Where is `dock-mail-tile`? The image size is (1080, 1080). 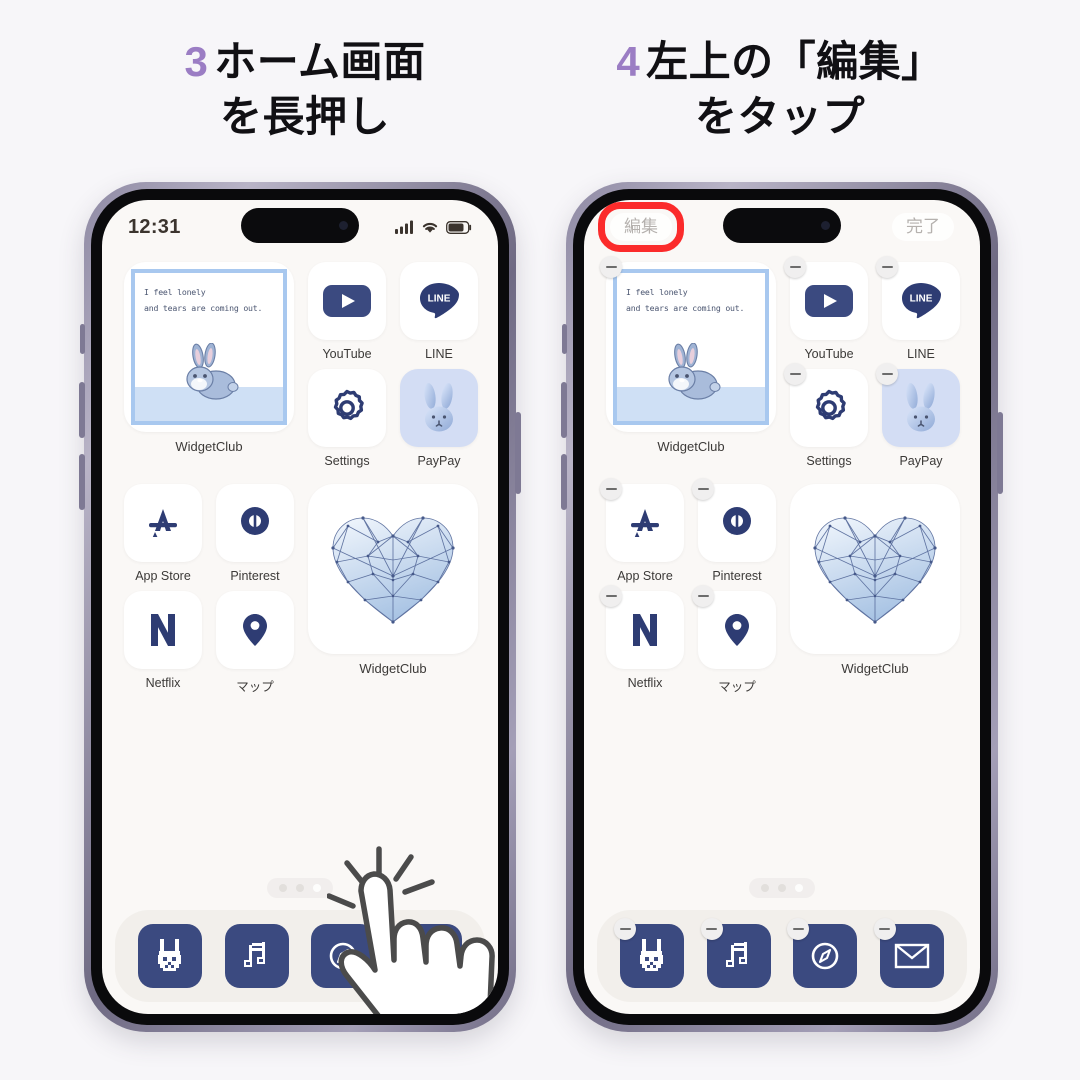
dock-mail-tile is located at coordinates (429, 956).